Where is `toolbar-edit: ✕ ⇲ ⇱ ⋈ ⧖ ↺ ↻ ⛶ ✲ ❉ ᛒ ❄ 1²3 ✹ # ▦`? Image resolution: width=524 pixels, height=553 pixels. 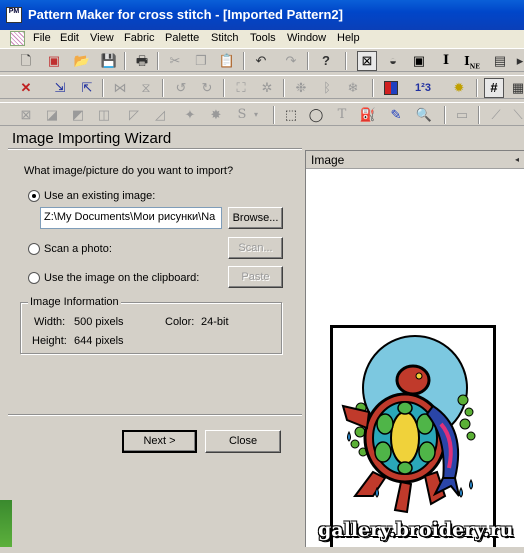 toolbar-edit: ✕ ⇲ ⇱ ⋈ ⧖ ↺ ↻ ⛶ ✲ ❉ ᛒ ❄ 1²3 ✹ # ▦ is located at coordinates (262, 87).